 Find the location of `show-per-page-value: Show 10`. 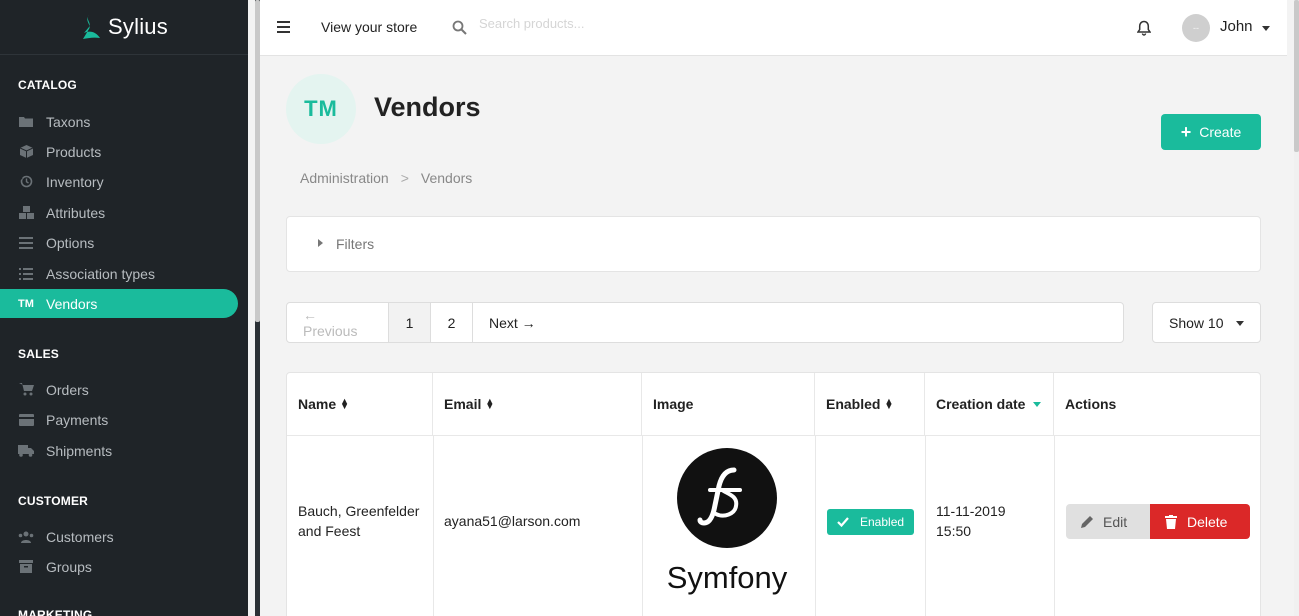

show-per-page-value: Show 10 is located at coordinates (1196, 322).